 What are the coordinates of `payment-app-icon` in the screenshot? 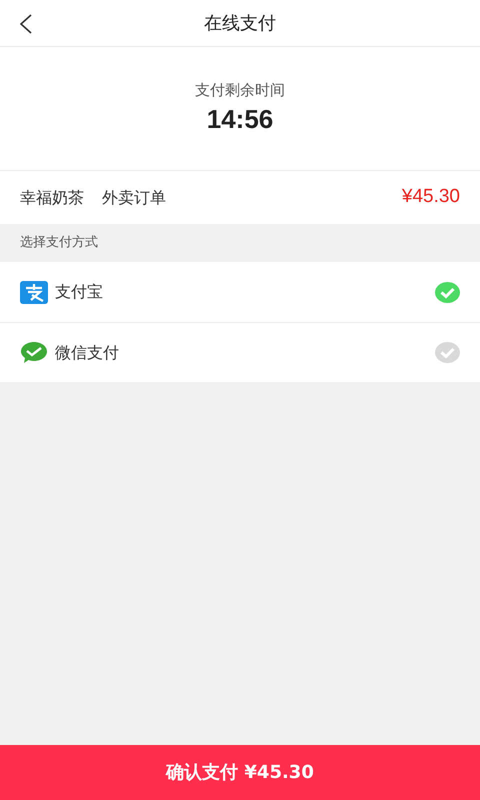 It's located at (34, 292).